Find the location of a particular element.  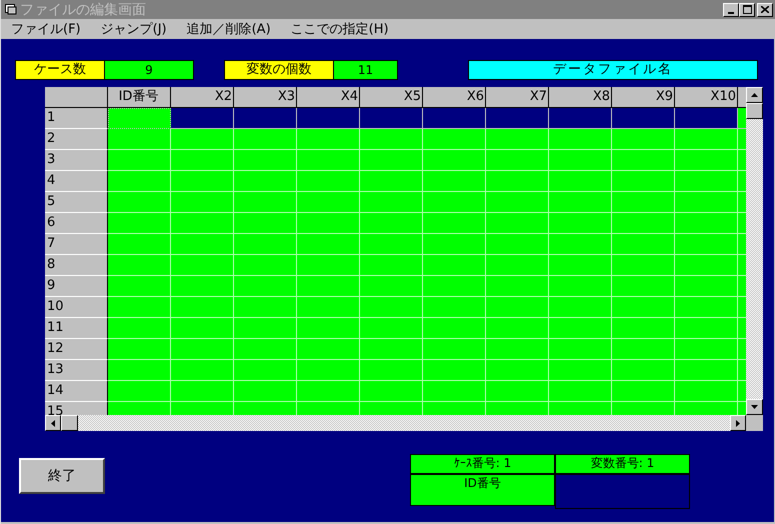

grid-row: 1 is located at coordinates (395, 118).